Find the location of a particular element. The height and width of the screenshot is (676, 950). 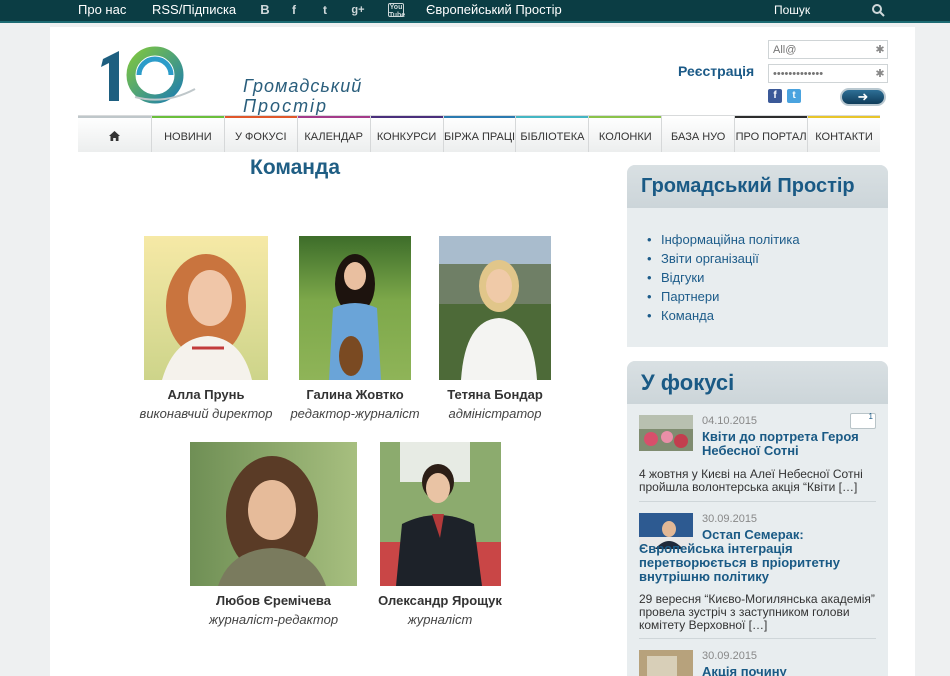

password-field-icon: ✱ is located at coordinates (880, 74).